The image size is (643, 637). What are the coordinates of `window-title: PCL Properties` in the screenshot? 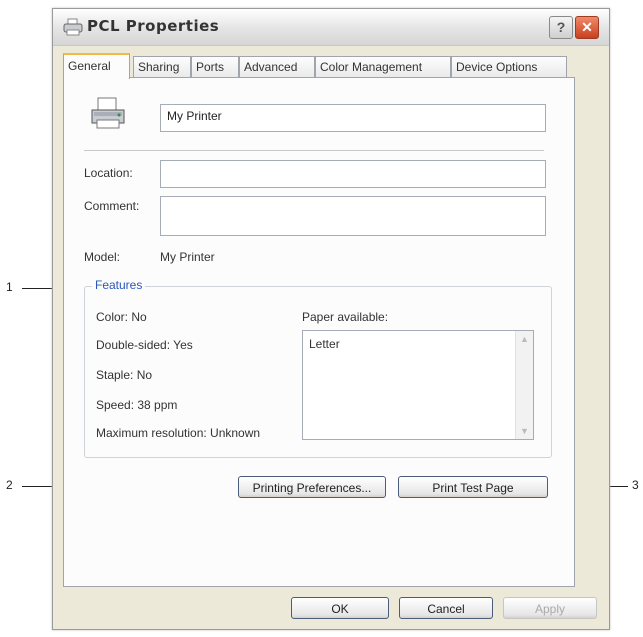 It's located at (153, 26).